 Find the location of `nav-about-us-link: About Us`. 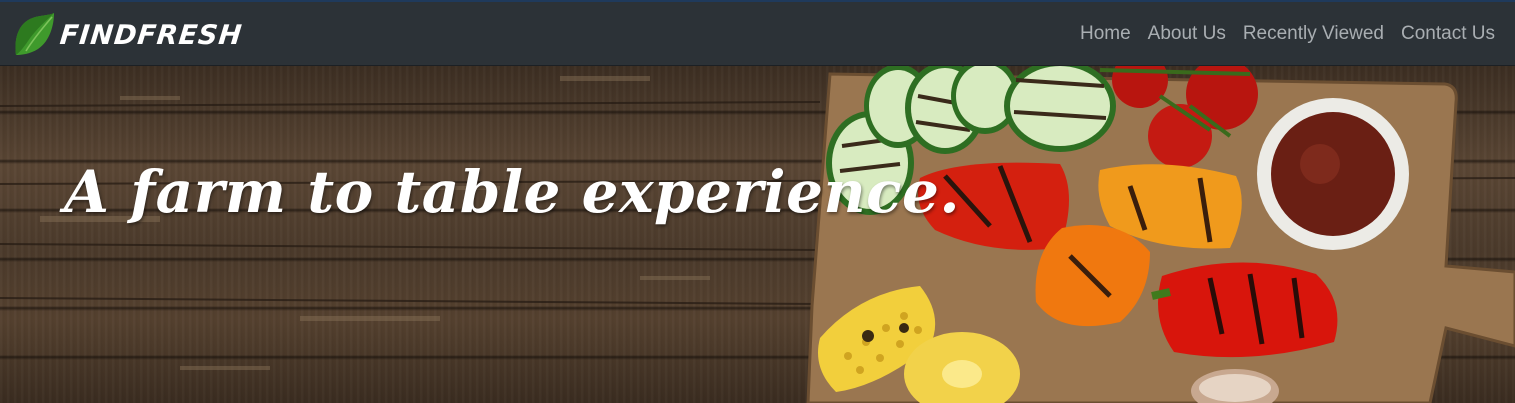

nav-about-us-link: About Us is located at coordinates (1187, 34).